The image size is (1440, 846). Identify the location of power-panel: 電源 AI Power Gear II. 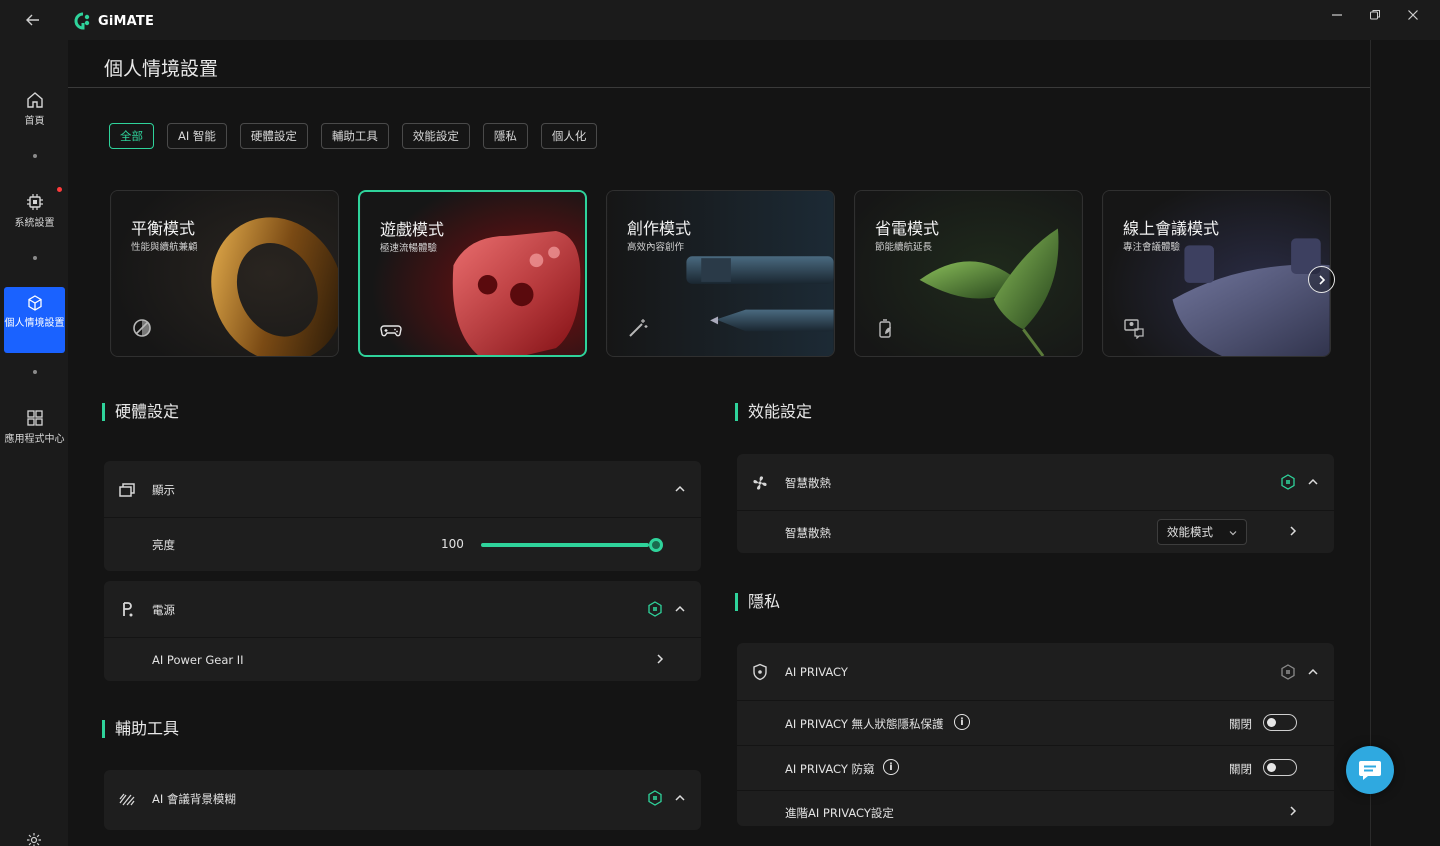
(402, 631).